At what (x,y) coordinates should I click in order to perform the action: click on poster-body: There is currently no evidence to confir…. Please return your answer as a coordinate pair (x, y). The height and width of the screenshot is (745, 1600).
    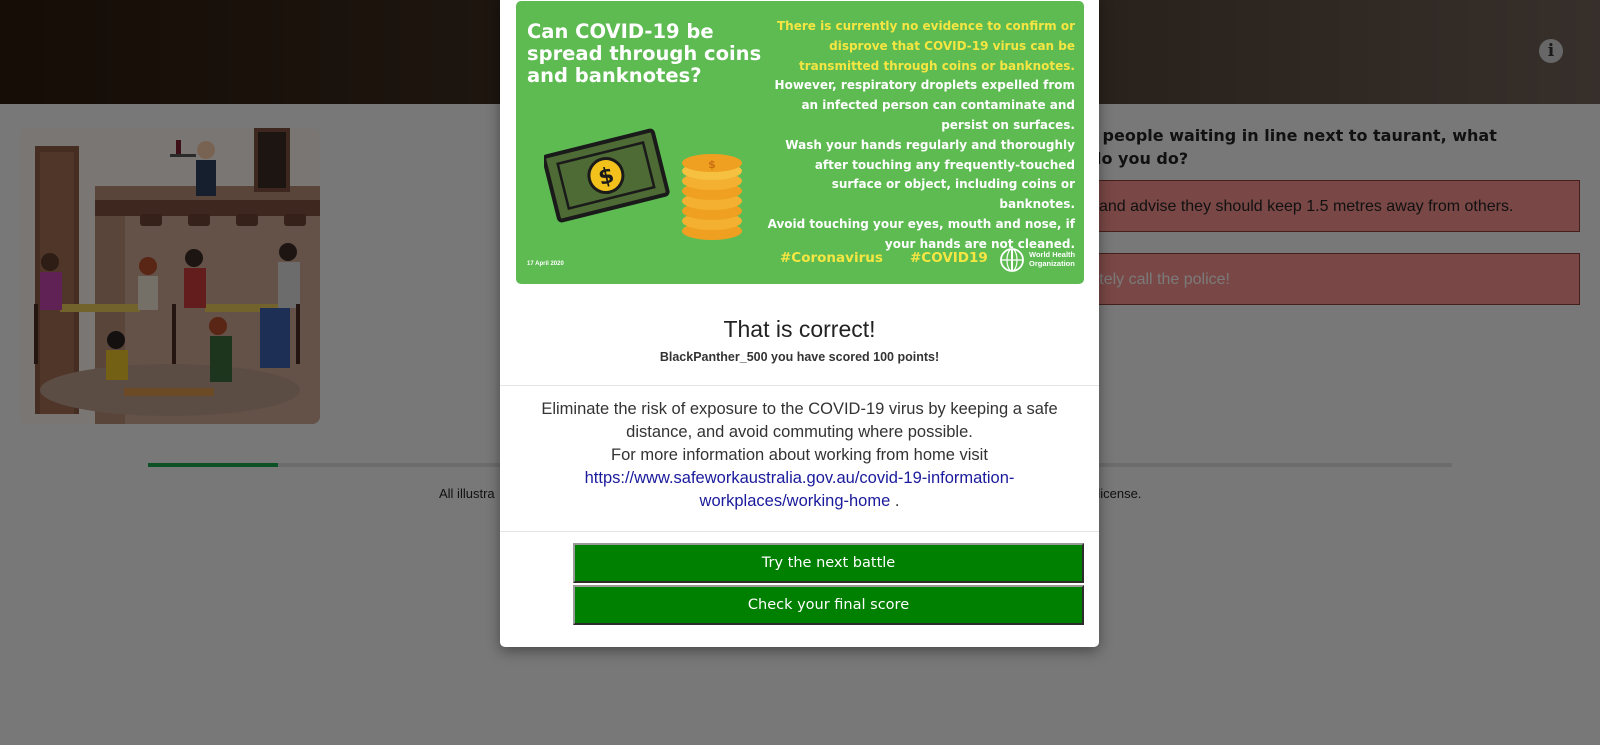
    Looking at the image, I should click on (920, 136).